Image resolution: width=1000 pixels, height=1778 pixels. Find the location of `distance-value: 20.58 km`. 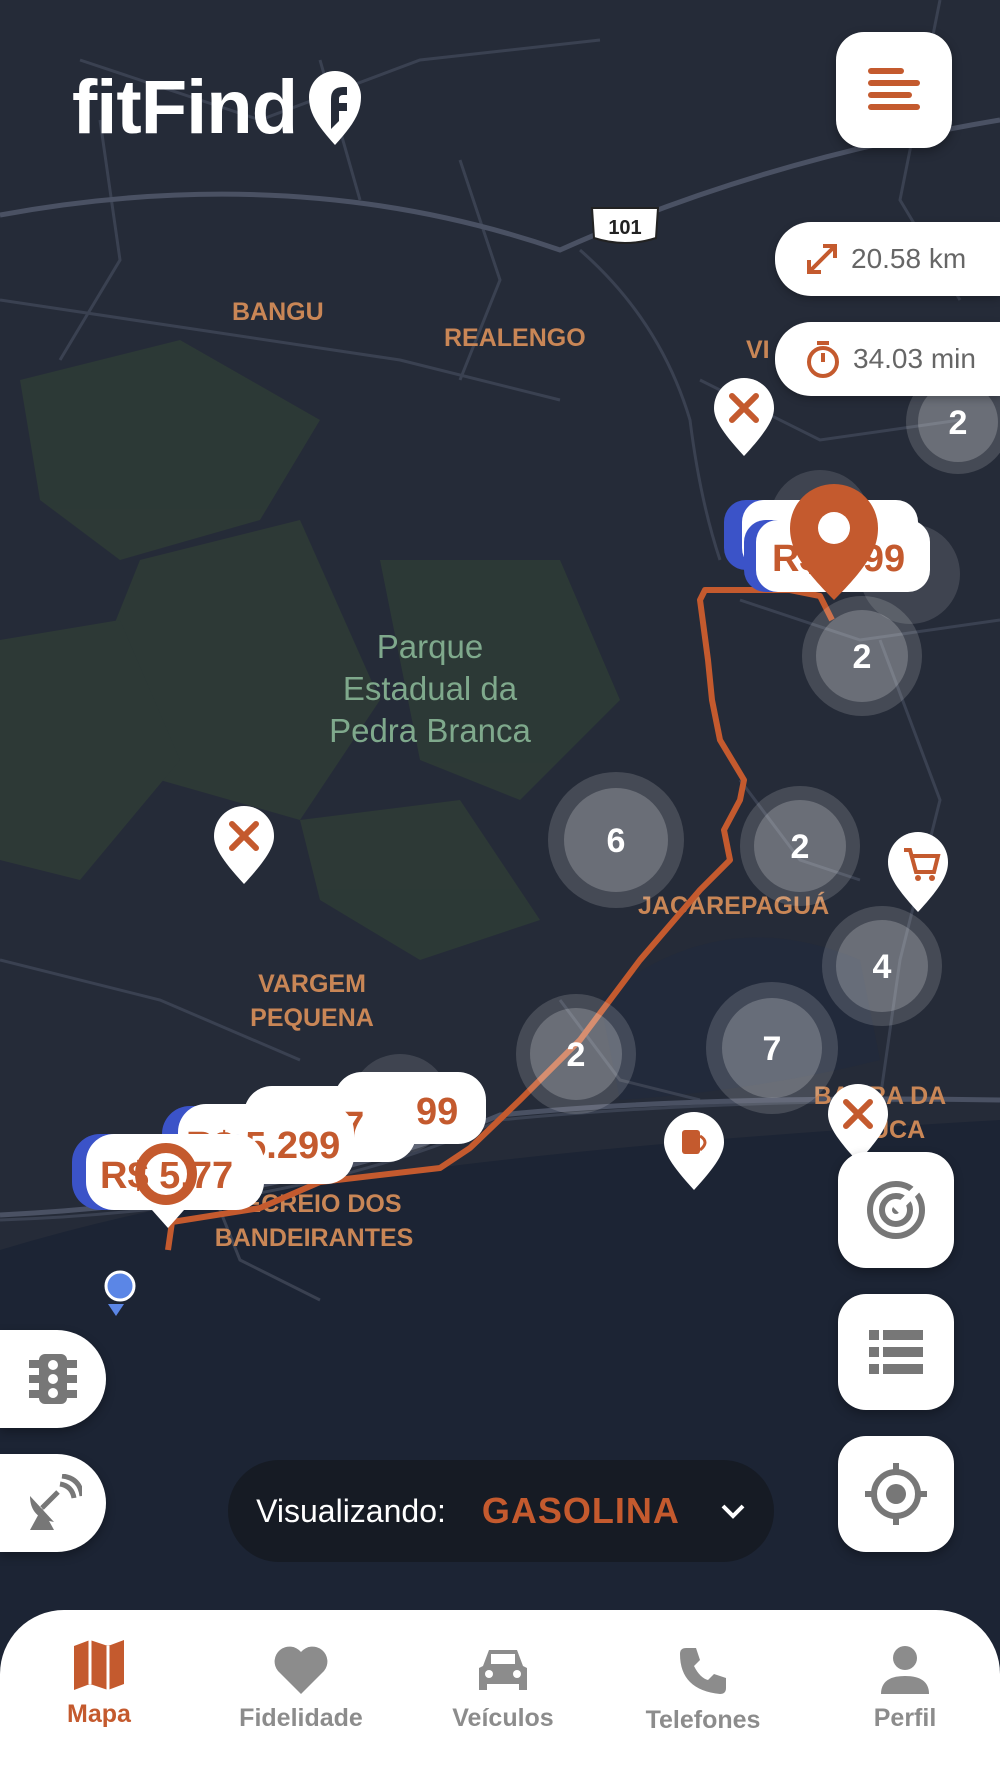

distance-value: 20.58 km is located at coordinates (909, 258).